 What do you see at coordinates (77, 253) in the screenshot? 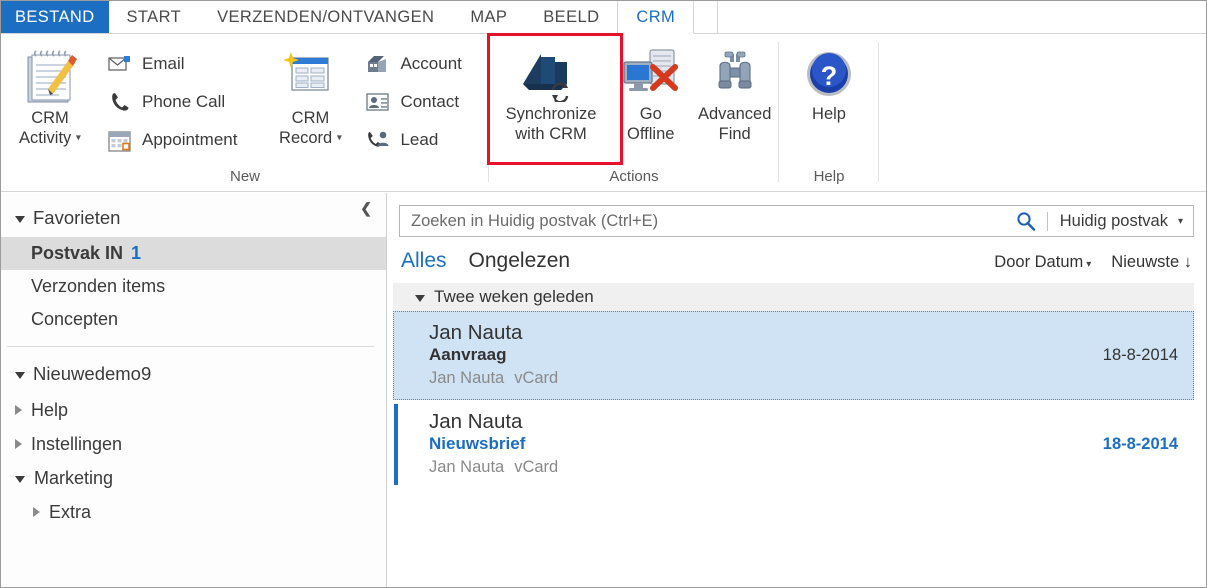
I see `sidebar-item-postvak-in-label: Postvak IN` at bounding box center [77, 253].